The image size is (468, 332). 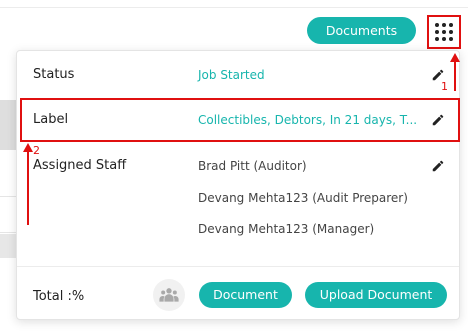 I want to click on status-label: Status, so click(x=54, y=74).